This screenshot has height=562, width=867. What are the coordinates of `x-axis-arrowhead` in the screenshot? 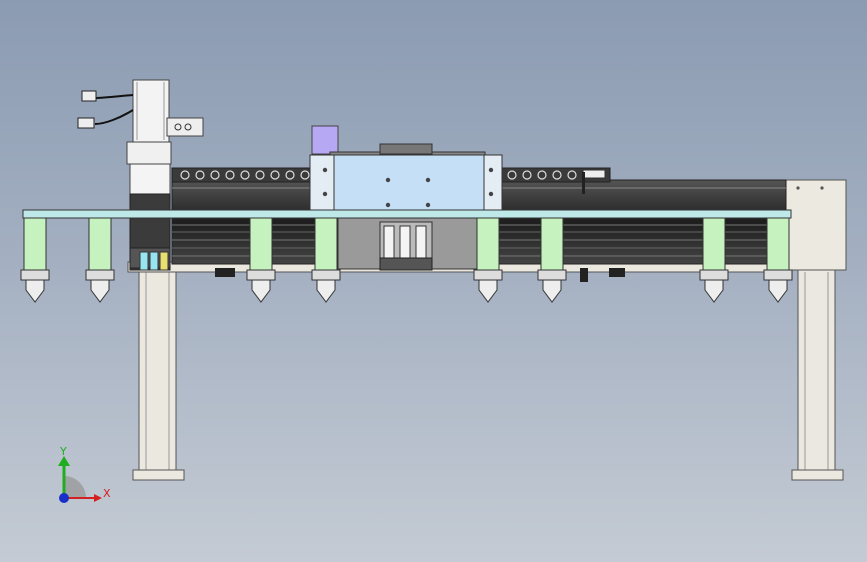 It's located at (98, 498).